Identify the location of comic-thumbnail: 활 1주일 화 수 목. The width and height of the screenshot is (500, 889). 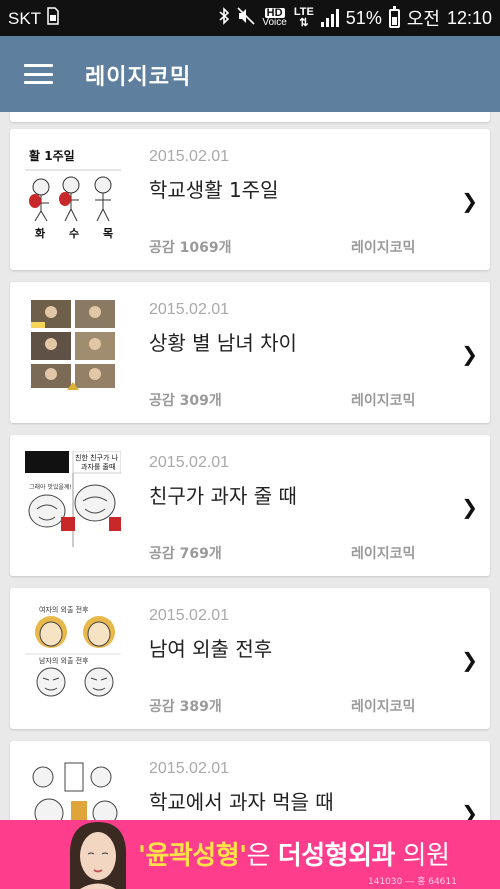
(73, 193).